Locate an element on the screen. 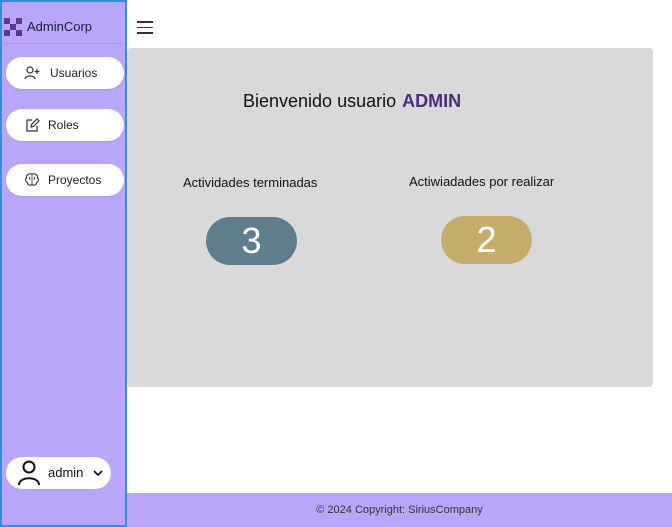  user-name: admin is located at coordinates (66, 472).